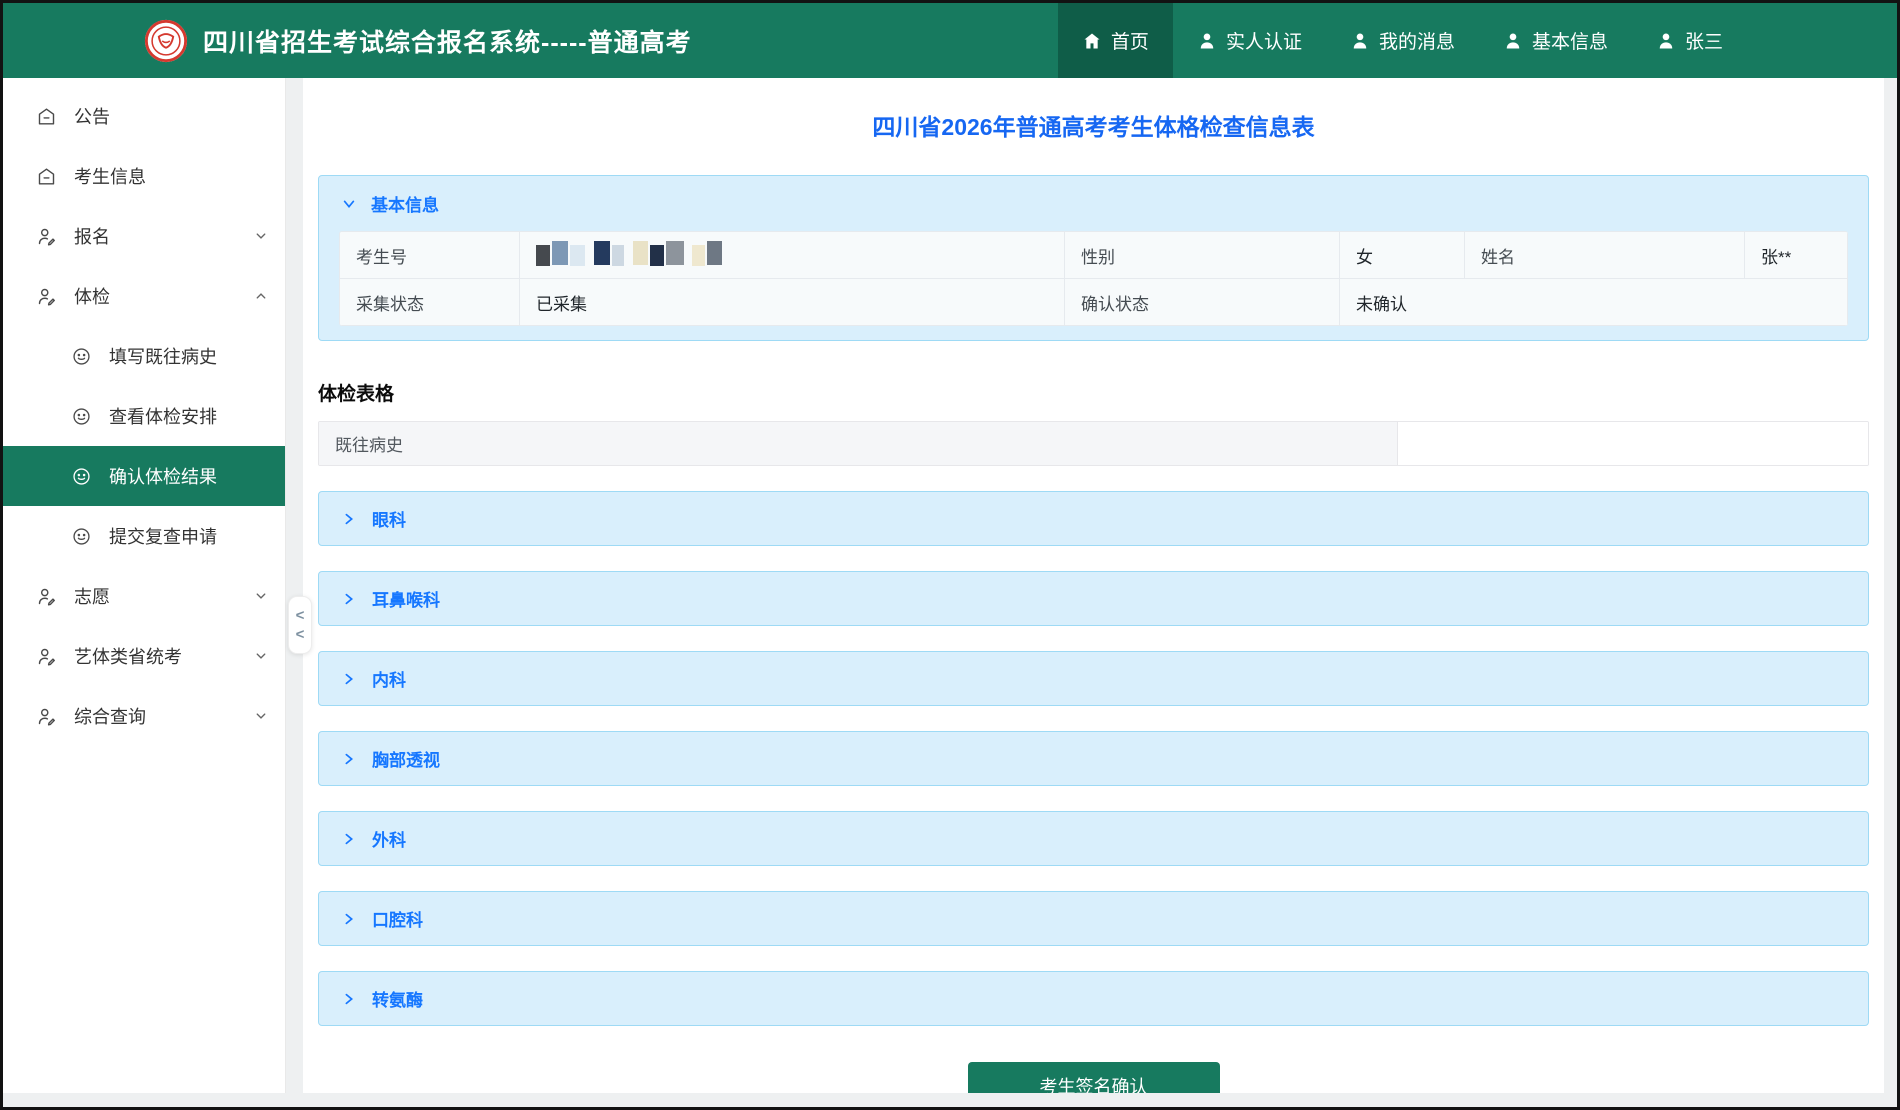 This screenshot has height=1110, width=1900. I want to click on section-surgery: 外科, so click(1093, 838).